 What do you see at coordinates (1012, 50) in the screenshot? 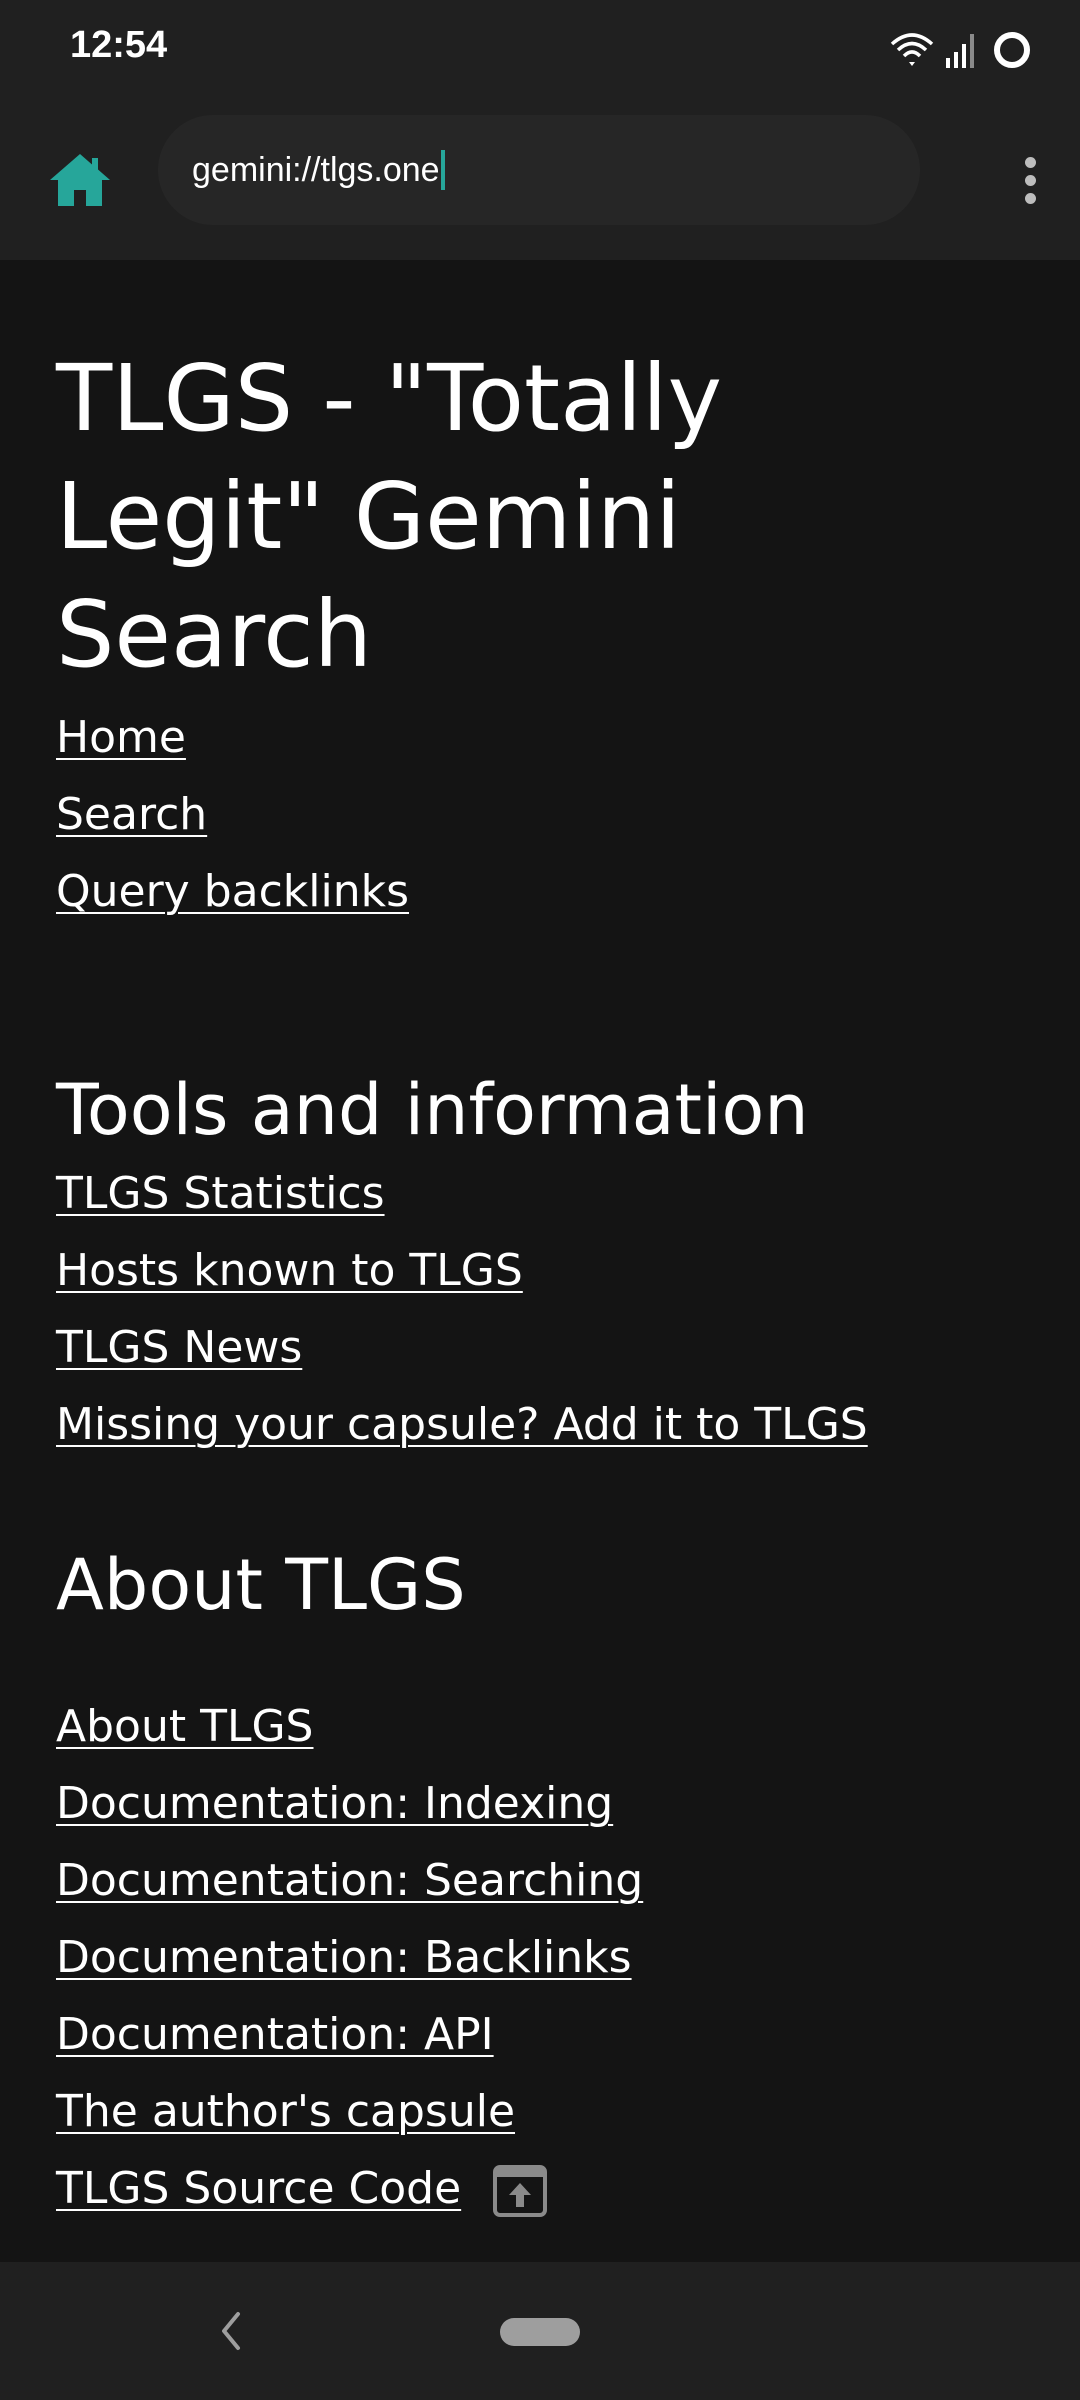
I see `sync-ring-icon` at bounding box center [1012, 50].